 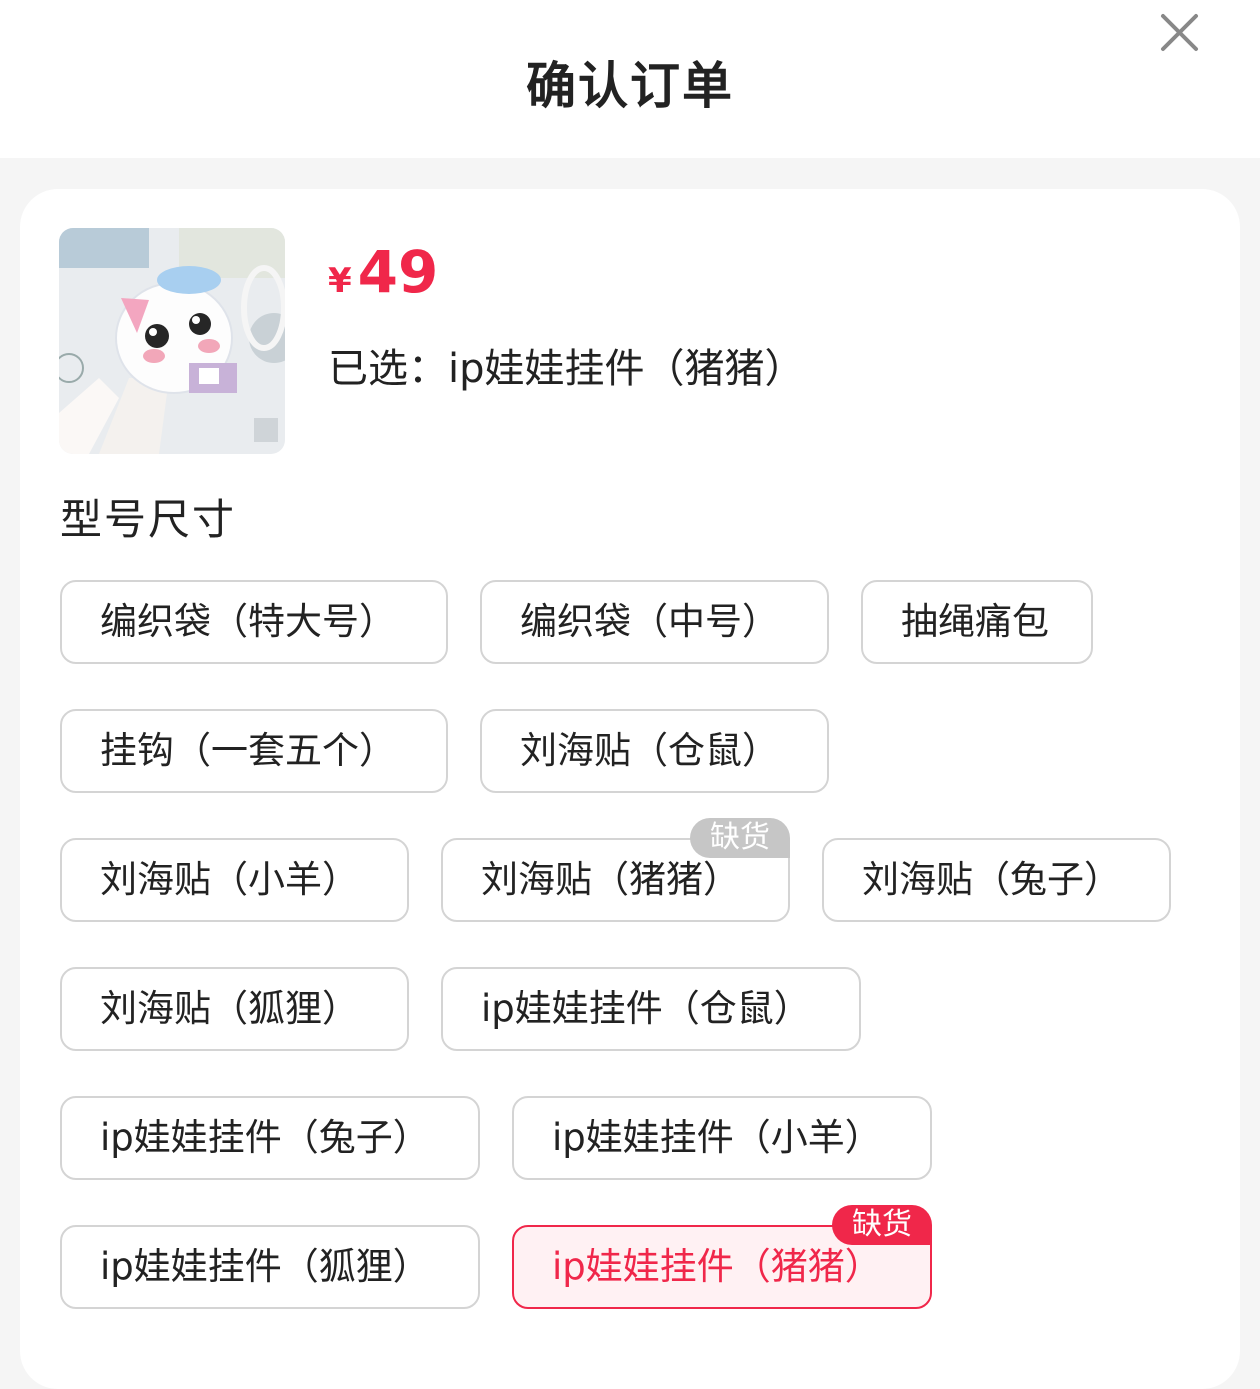 I want to click on option-bangs-clip-fox: 刘海贴（狐狸）, so click(x=234, y=1009).